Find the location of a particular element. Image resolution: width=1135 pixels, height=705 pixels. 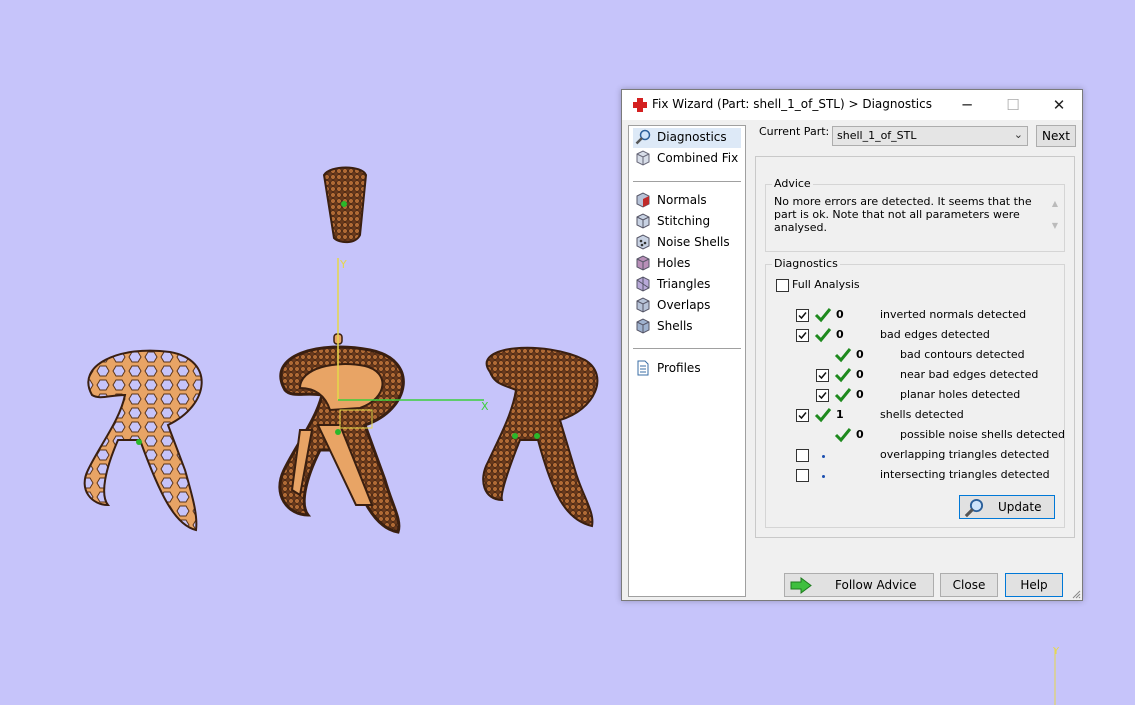

current-part-select: shell_1_of_STL ⌄ is located at coordinates (930, 136).